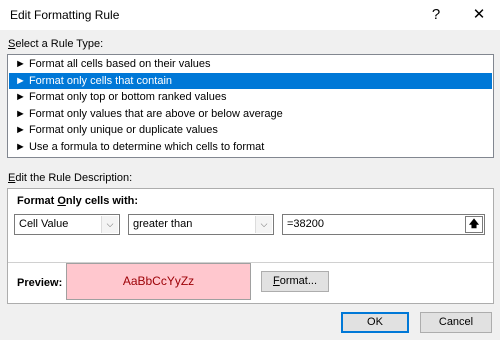 The image size is (500, 340). What do you see at coordinates (37, 201) in the screenshot?
I see `format-only-pre: Format` at bounding box center [37, 201].